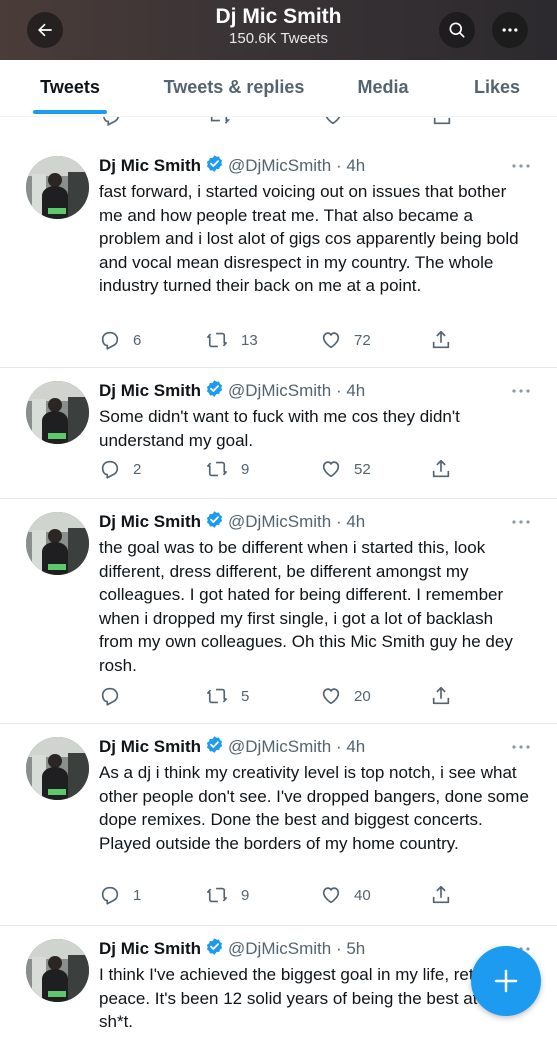 The width and height of the screenshot is (557, 1045). I want to click on retweet-button: 13, so click(231, 340).